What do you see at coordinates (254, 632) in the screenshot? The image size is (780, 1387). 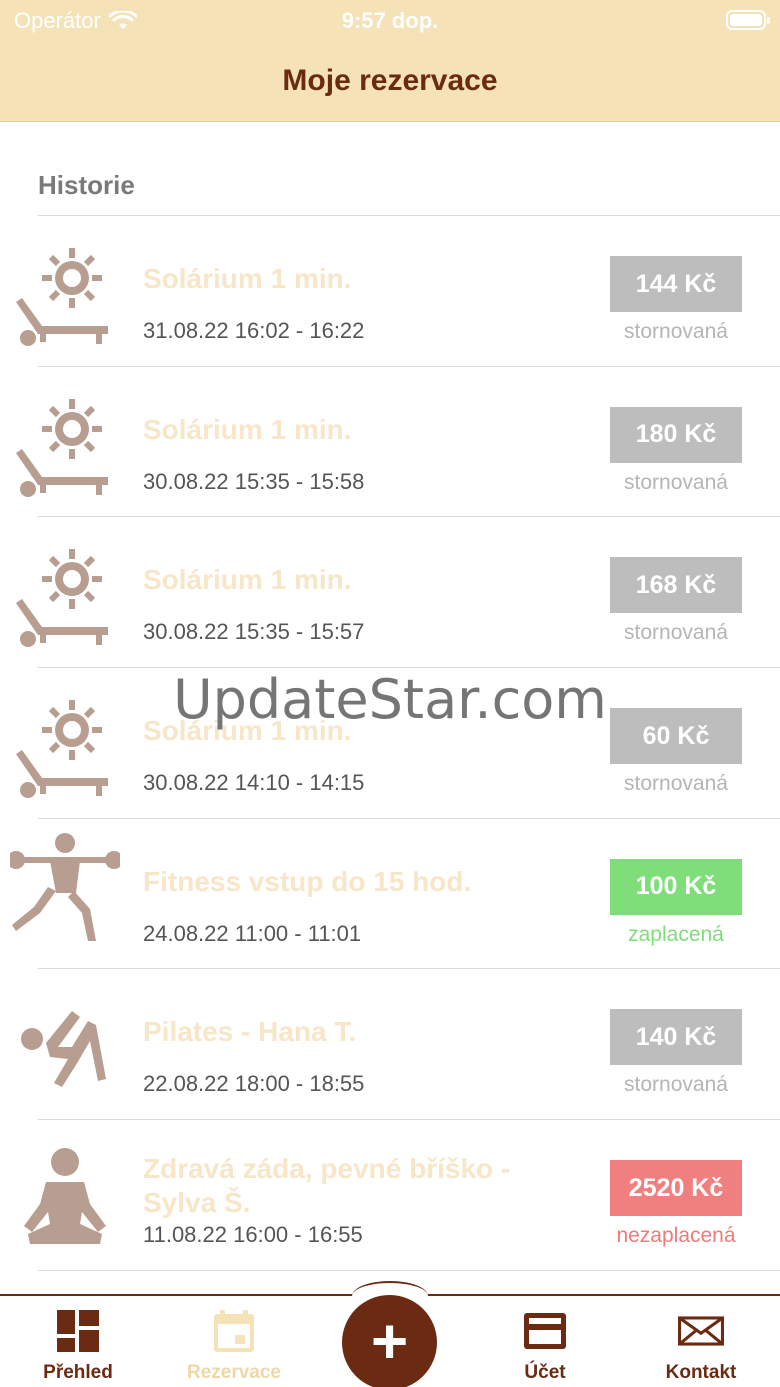 I see `reservation-time: 30.08.22 15:35 - 15:57` at bounding box center [254, 632].